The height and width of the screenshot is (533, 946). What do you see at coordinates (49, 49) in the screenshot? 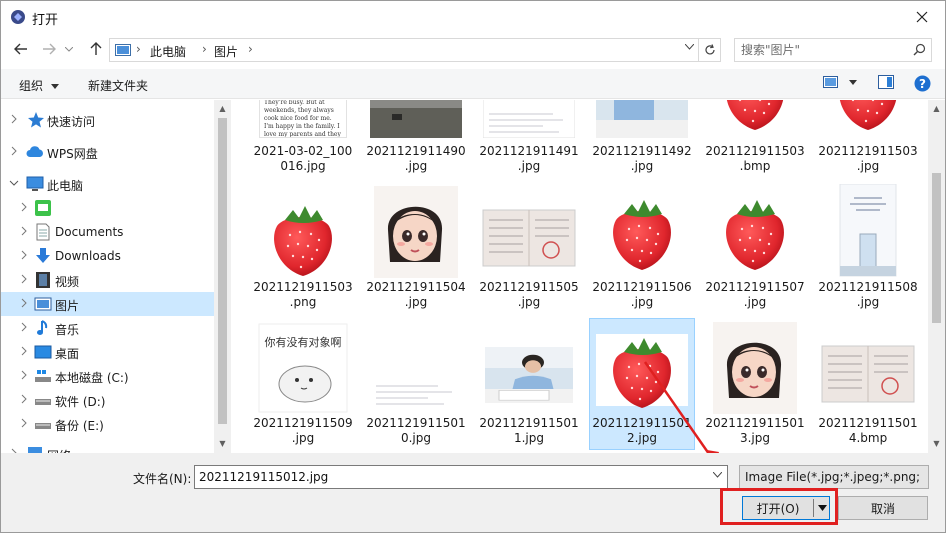
I see `forward-button` at bounding box center [49, 49].